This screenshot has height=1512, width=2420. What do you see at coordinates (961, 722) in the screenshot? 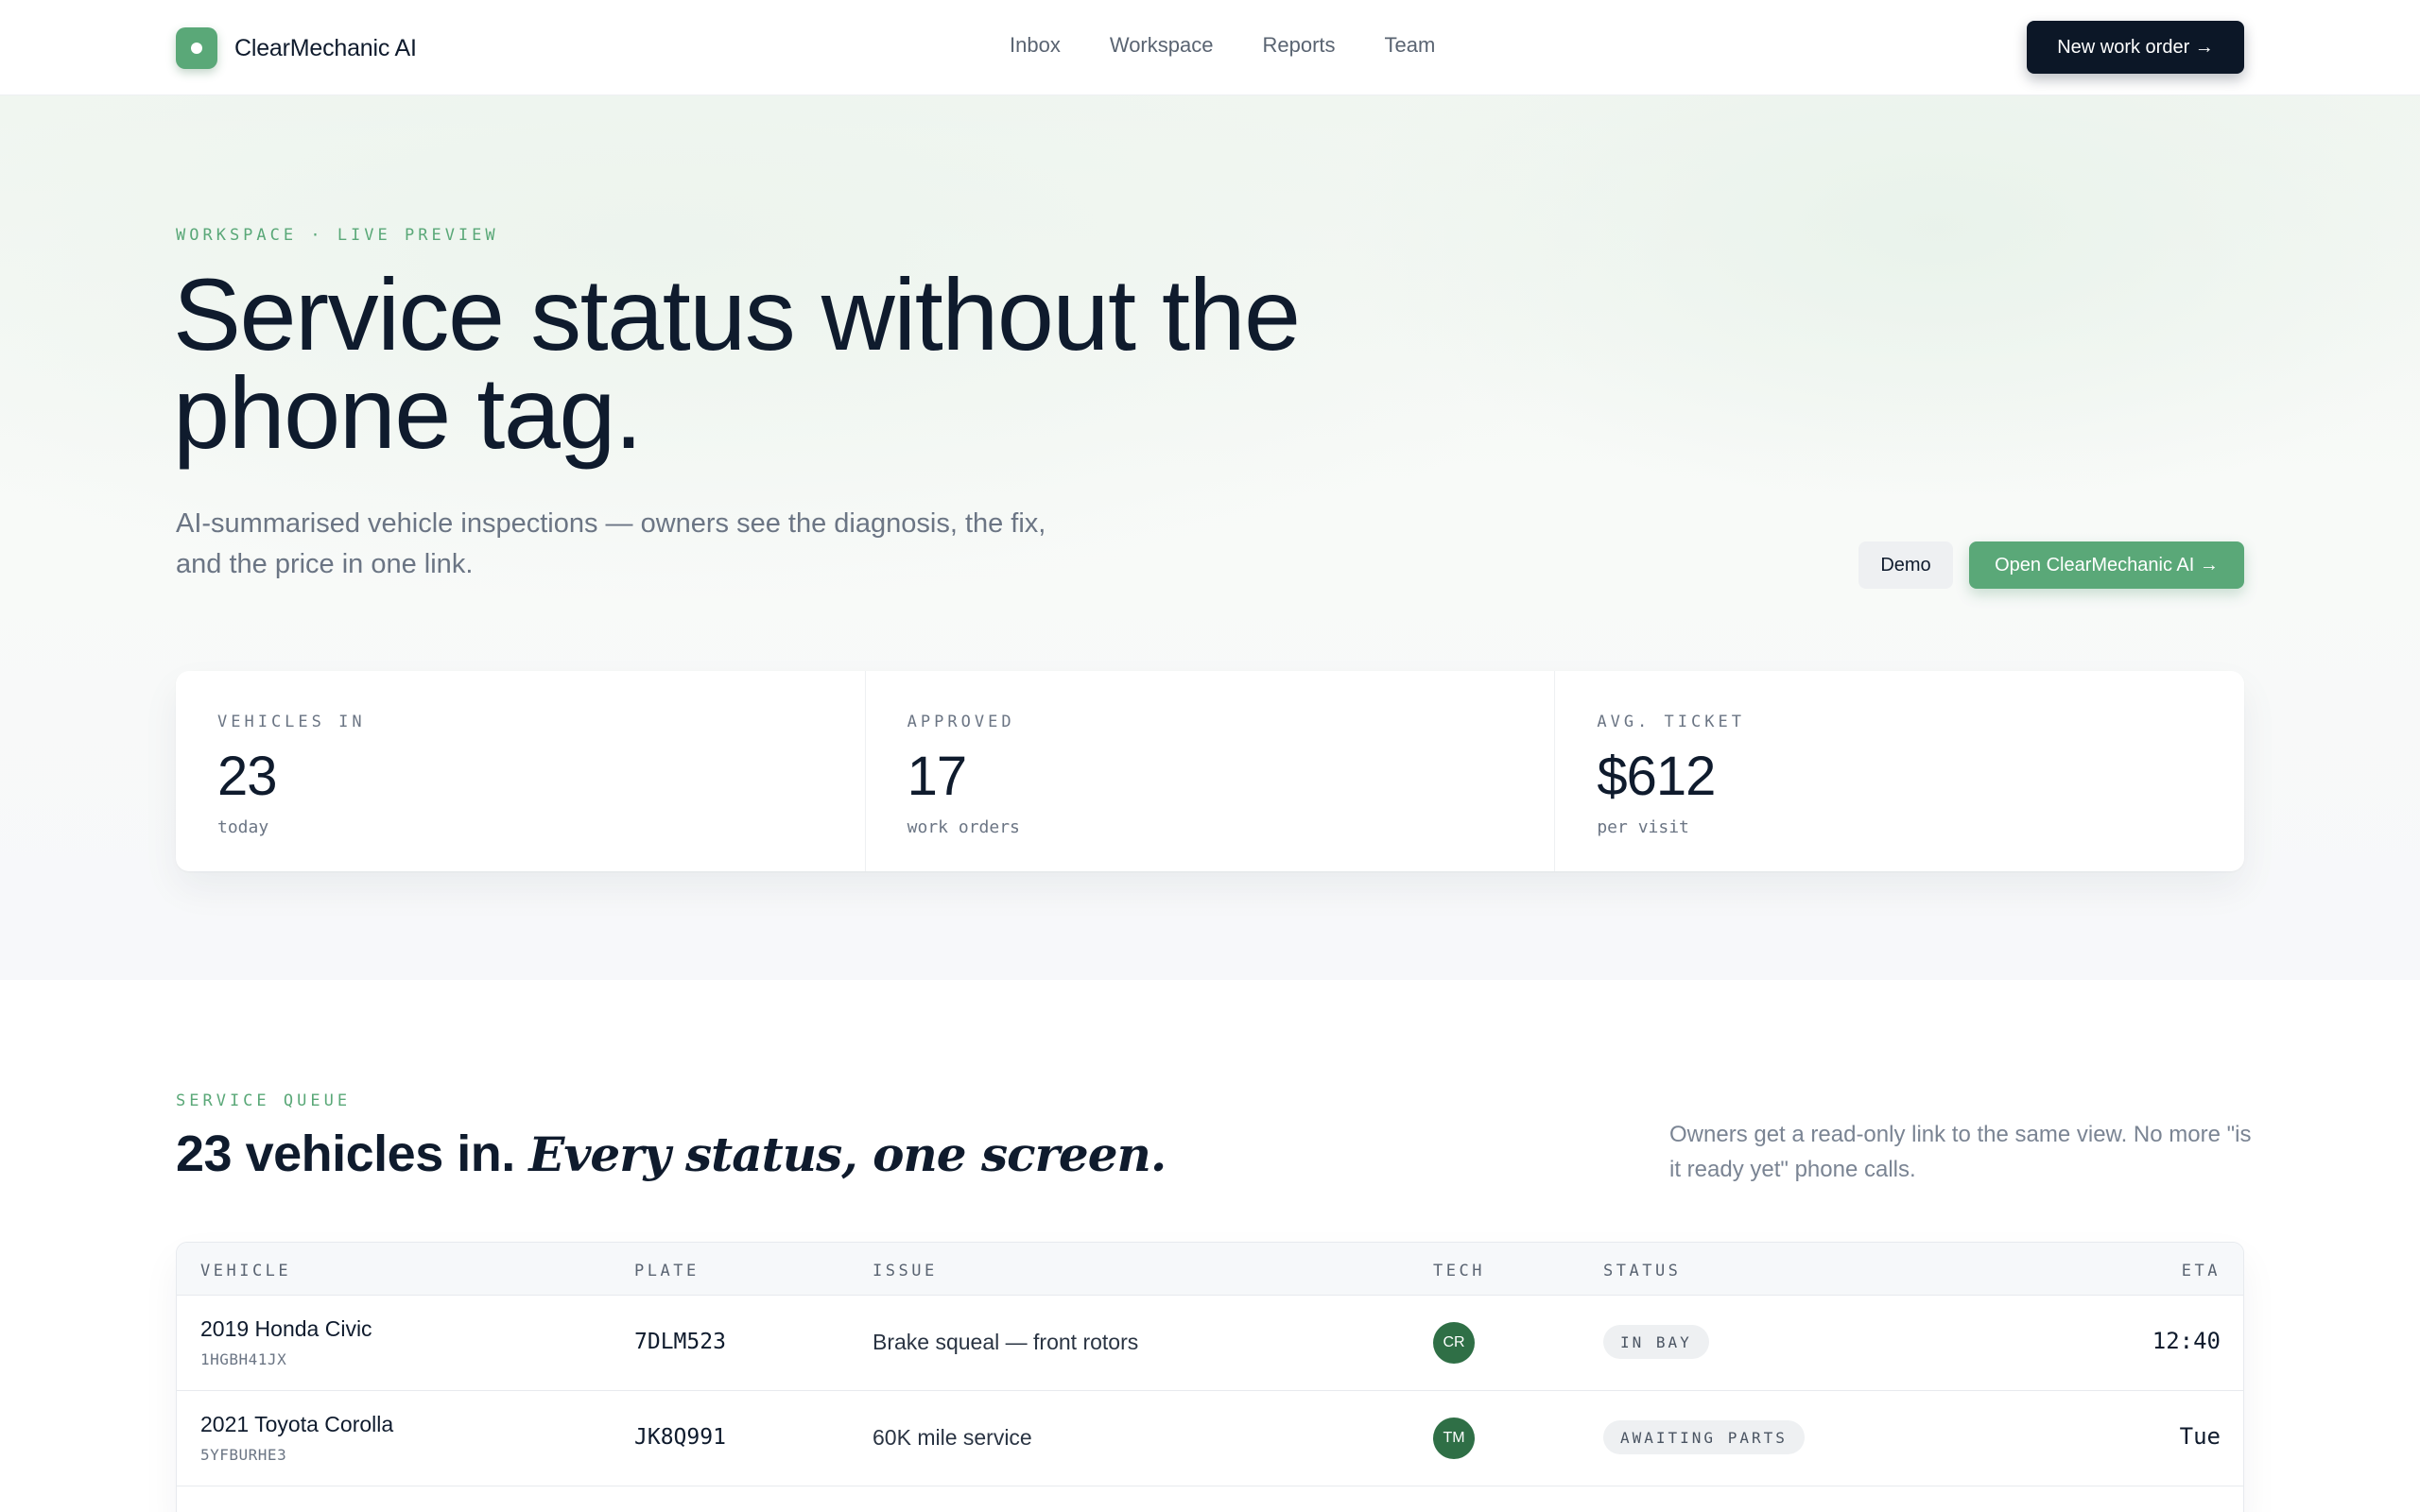
I see `stat-label: APPROVED` at bounding box center [961, 722].